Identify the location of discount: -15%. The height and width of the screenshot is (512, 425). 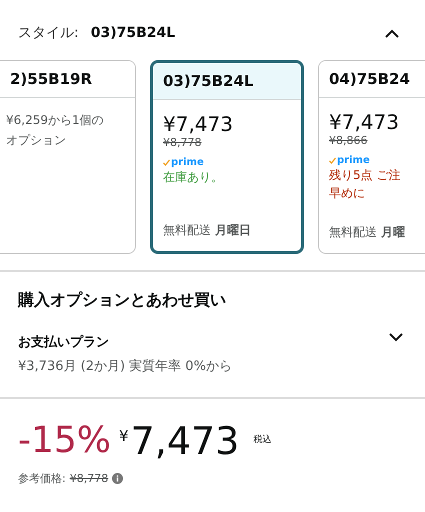
(65, 441).